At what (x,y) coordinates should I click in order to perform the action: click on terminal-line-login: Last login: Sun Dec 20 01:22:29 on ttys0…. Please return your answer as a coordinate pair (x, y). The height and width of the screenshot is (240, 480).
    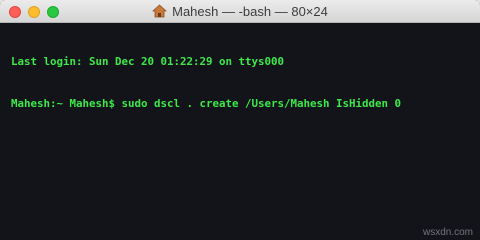
    Looking at the image, I should click on (148, 61).